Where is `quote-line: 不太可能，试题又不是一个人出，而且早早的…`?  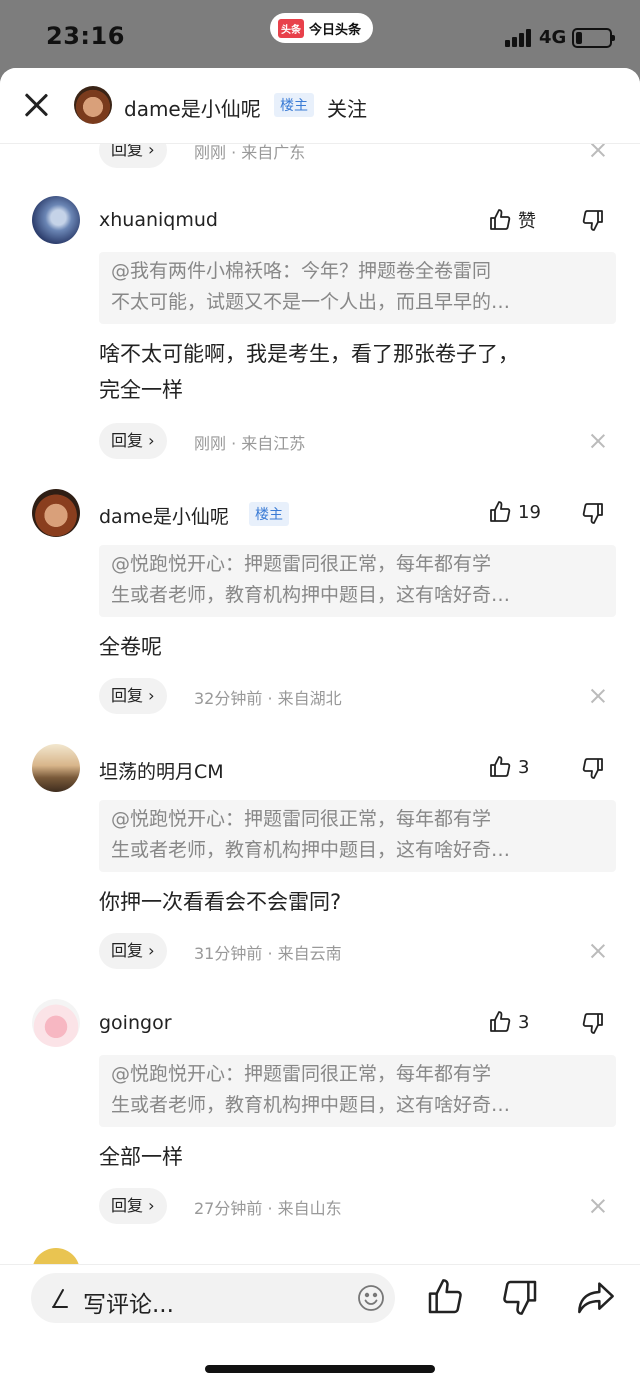
quote-line: 不太可能，试题又不是一个人出，而且早早的… is located at coordinates (311, 302).